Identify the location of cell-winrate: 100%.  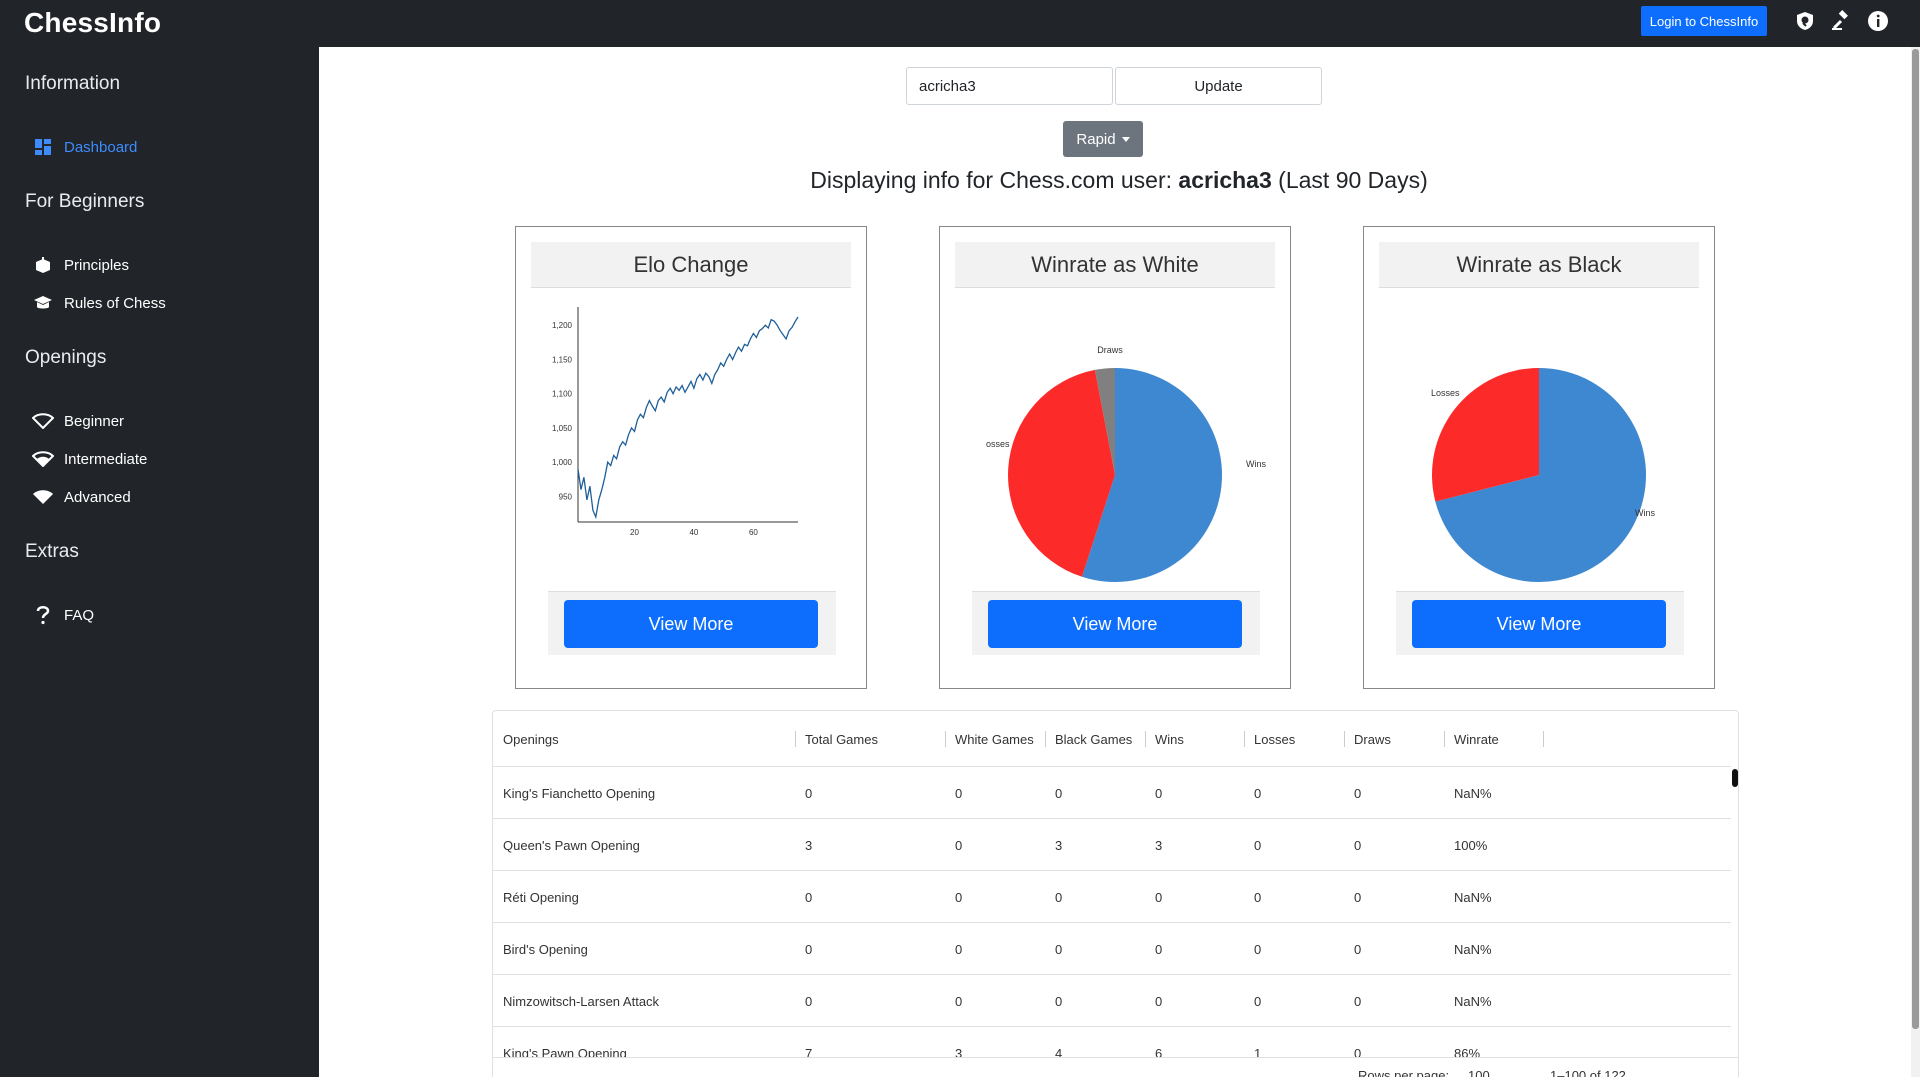
(1471, 845).